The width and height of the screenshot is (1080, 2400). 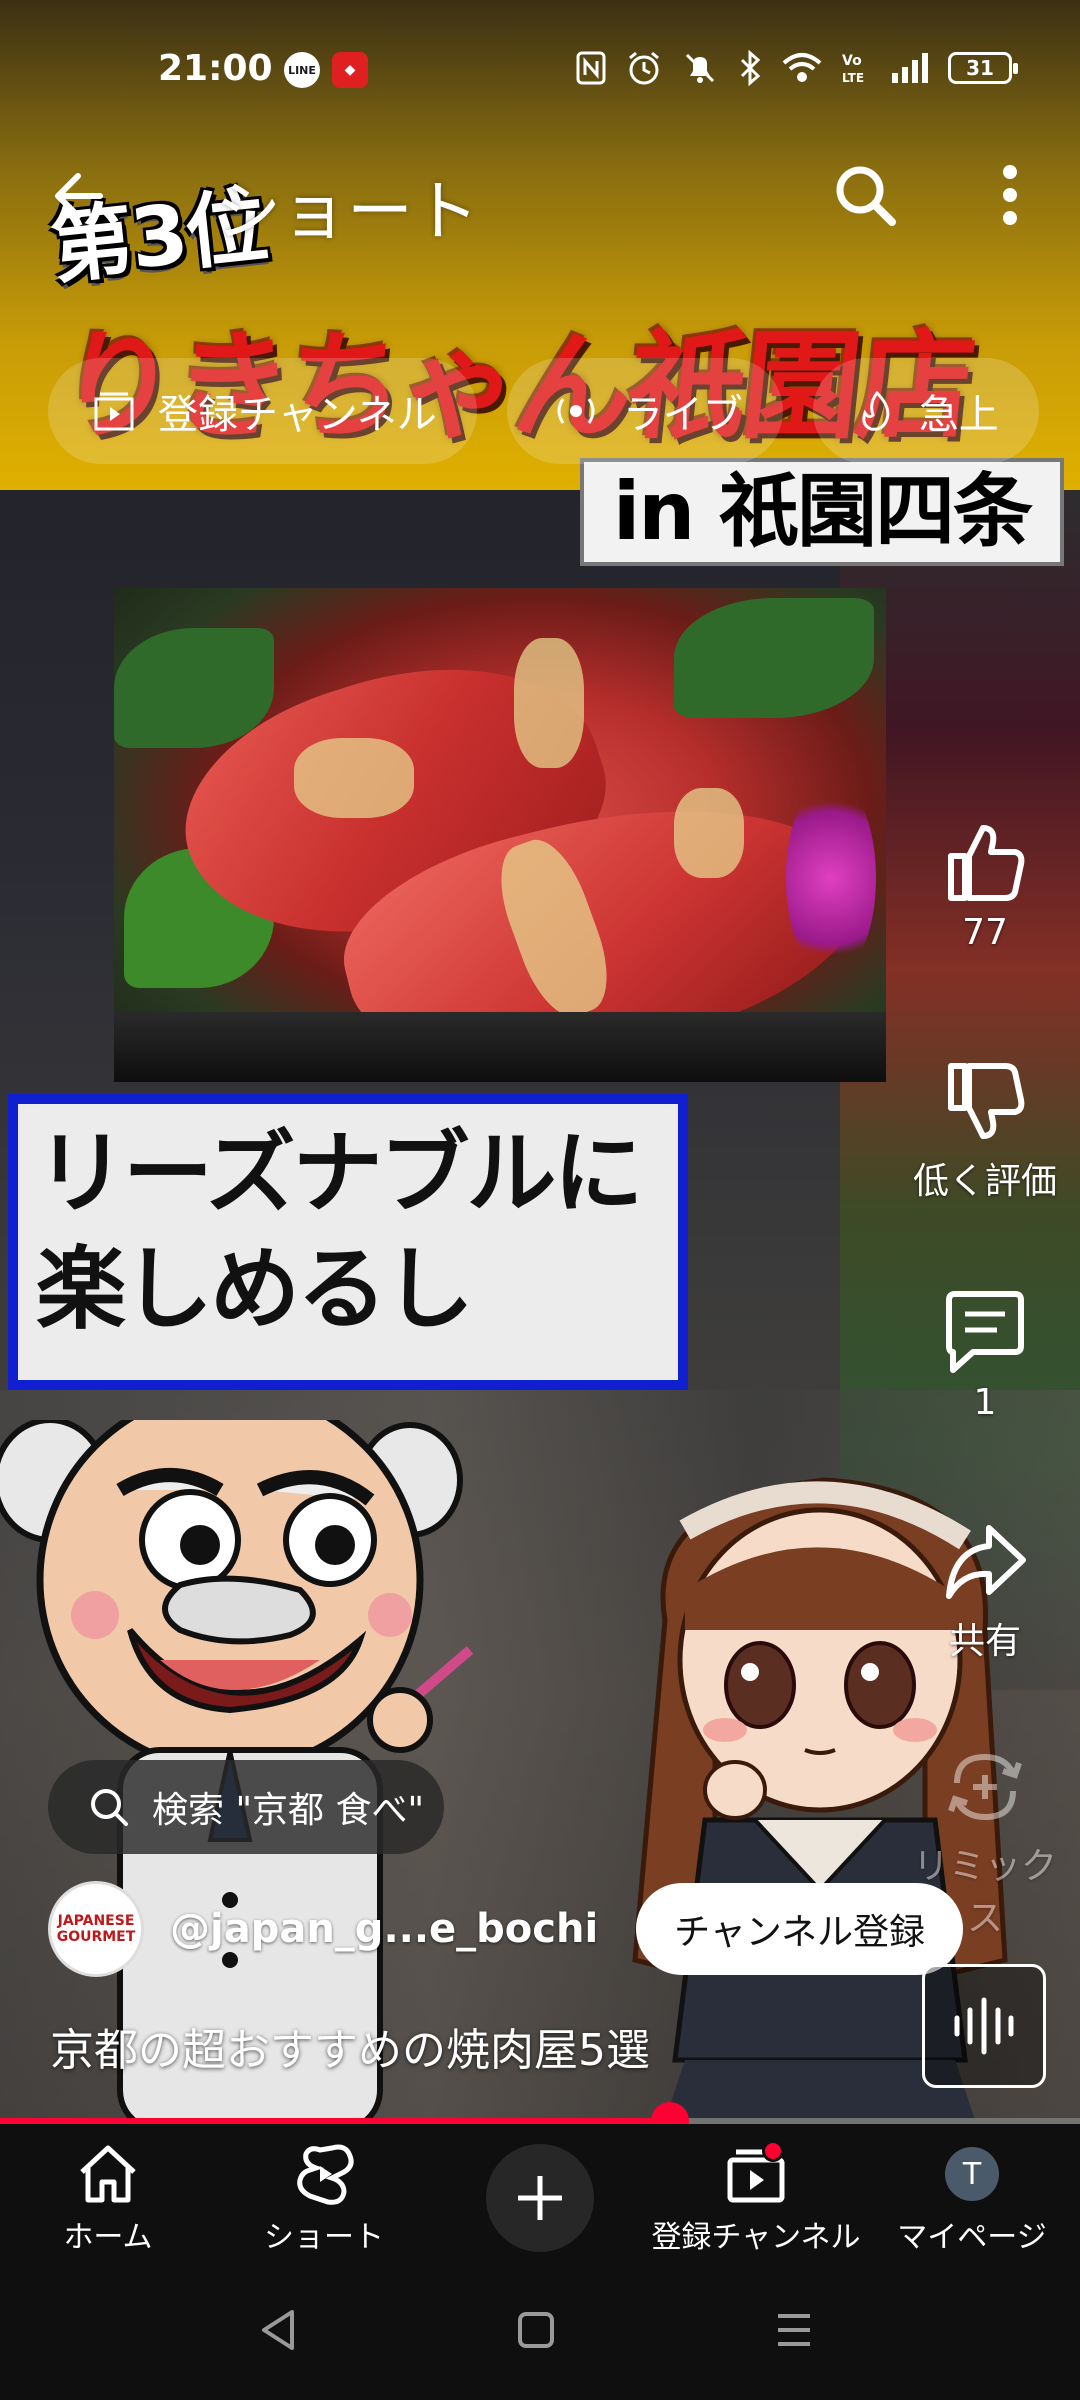 What do you see at coordinates (108, 2237) in the screenshot?
I see `nav-label: ホーム` at bounding box center [108, 2237].